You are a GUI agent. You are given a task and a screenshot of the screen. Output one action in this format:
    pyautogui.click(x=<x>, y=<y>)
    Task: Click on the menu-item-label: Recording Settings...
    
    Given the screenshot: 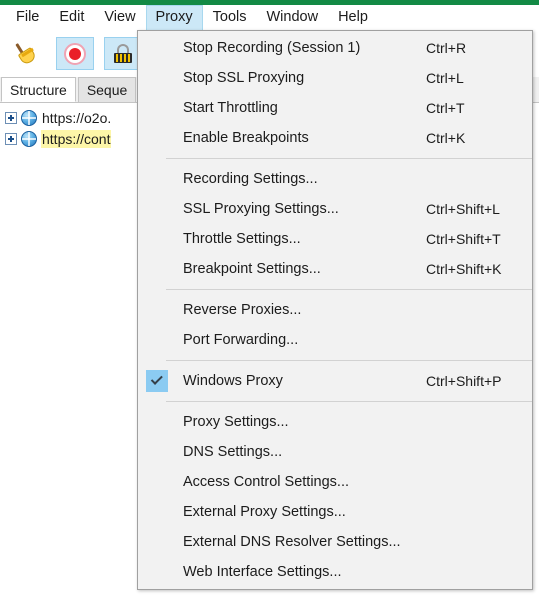 What is the action you would take?
    pyautogui.click(x=250, y=179)
    